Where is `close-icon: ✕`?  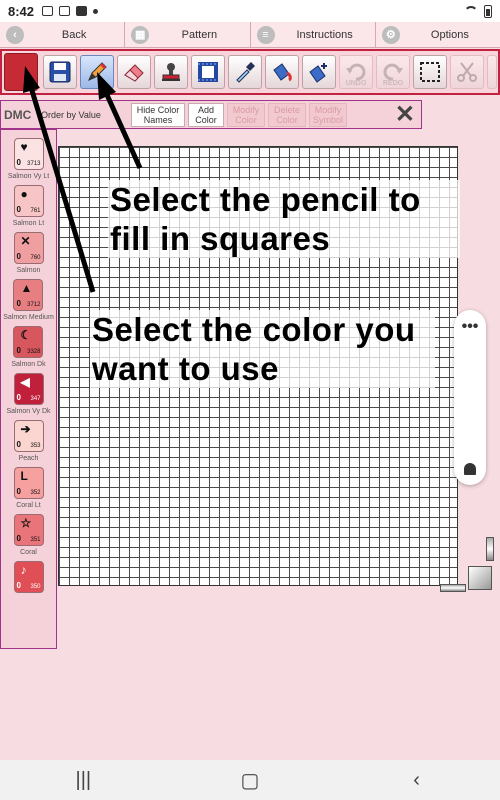 close-icon: ✕ is located at coordinates (405, 114).